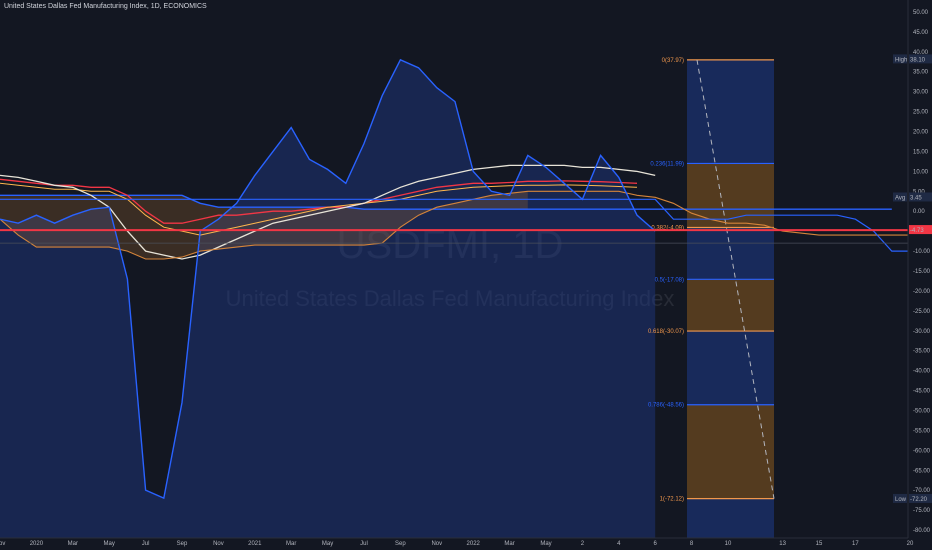 The height and width of the screenshot is (550, 932). Describe the element at coordinates (922, 272) in the screenshot. I see `y-tick-label: -15.00` at that location.